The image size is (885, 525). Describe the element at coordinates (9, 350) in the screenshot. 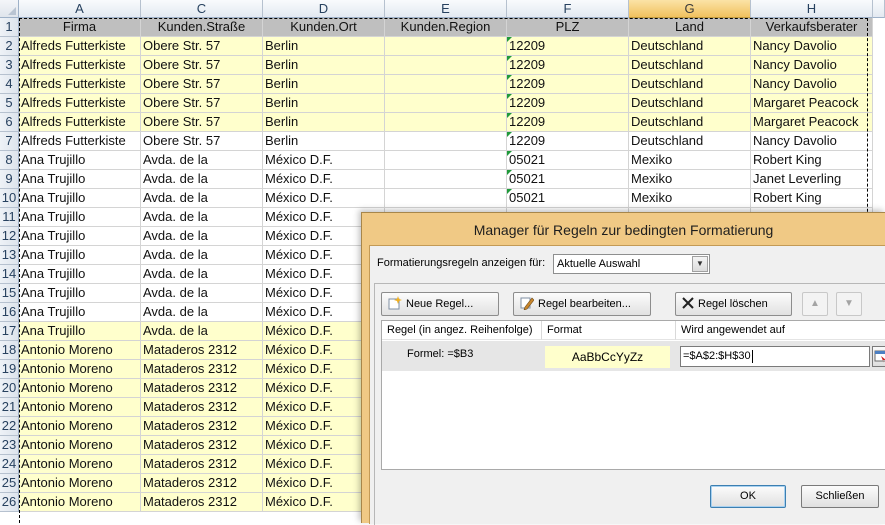

I see `row-number: 18` at that location.